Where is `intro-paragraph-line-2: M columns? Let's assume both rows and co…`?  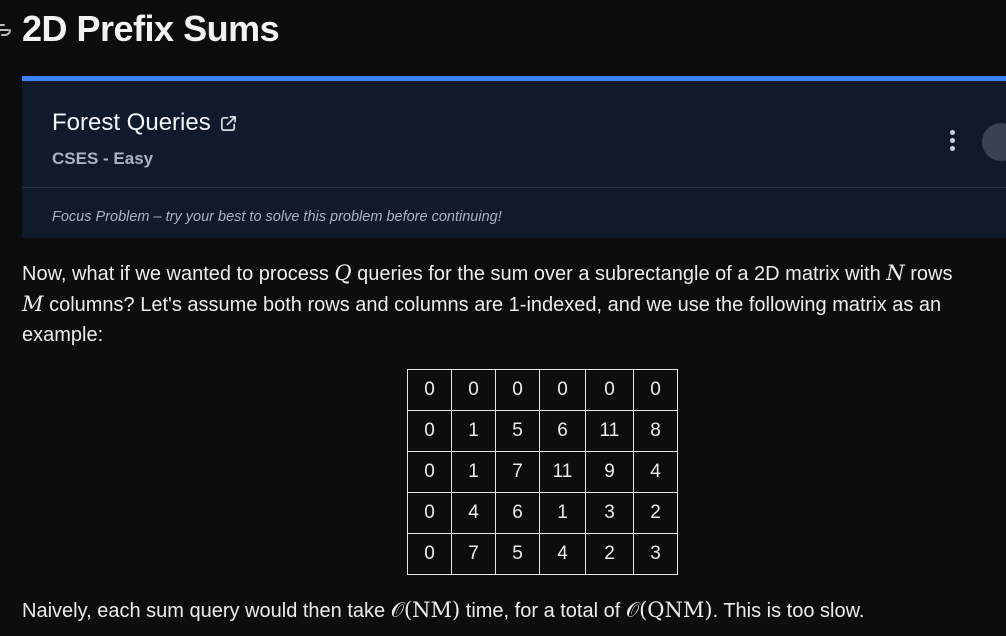
intro-paragraph-line-2: M columns? Let's assume both rows and co… is located at coordinates (482, 304).